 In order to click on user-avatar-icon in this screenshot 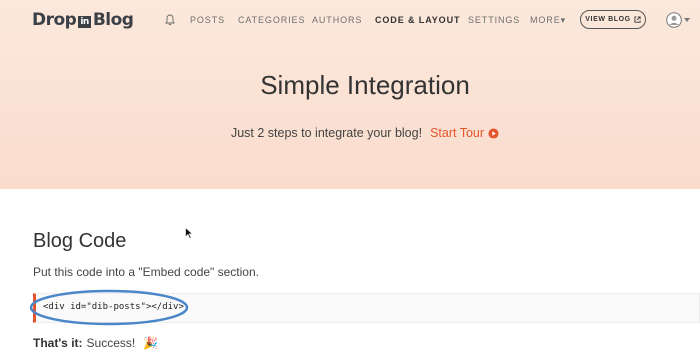, I will do `click(674, 20)`.